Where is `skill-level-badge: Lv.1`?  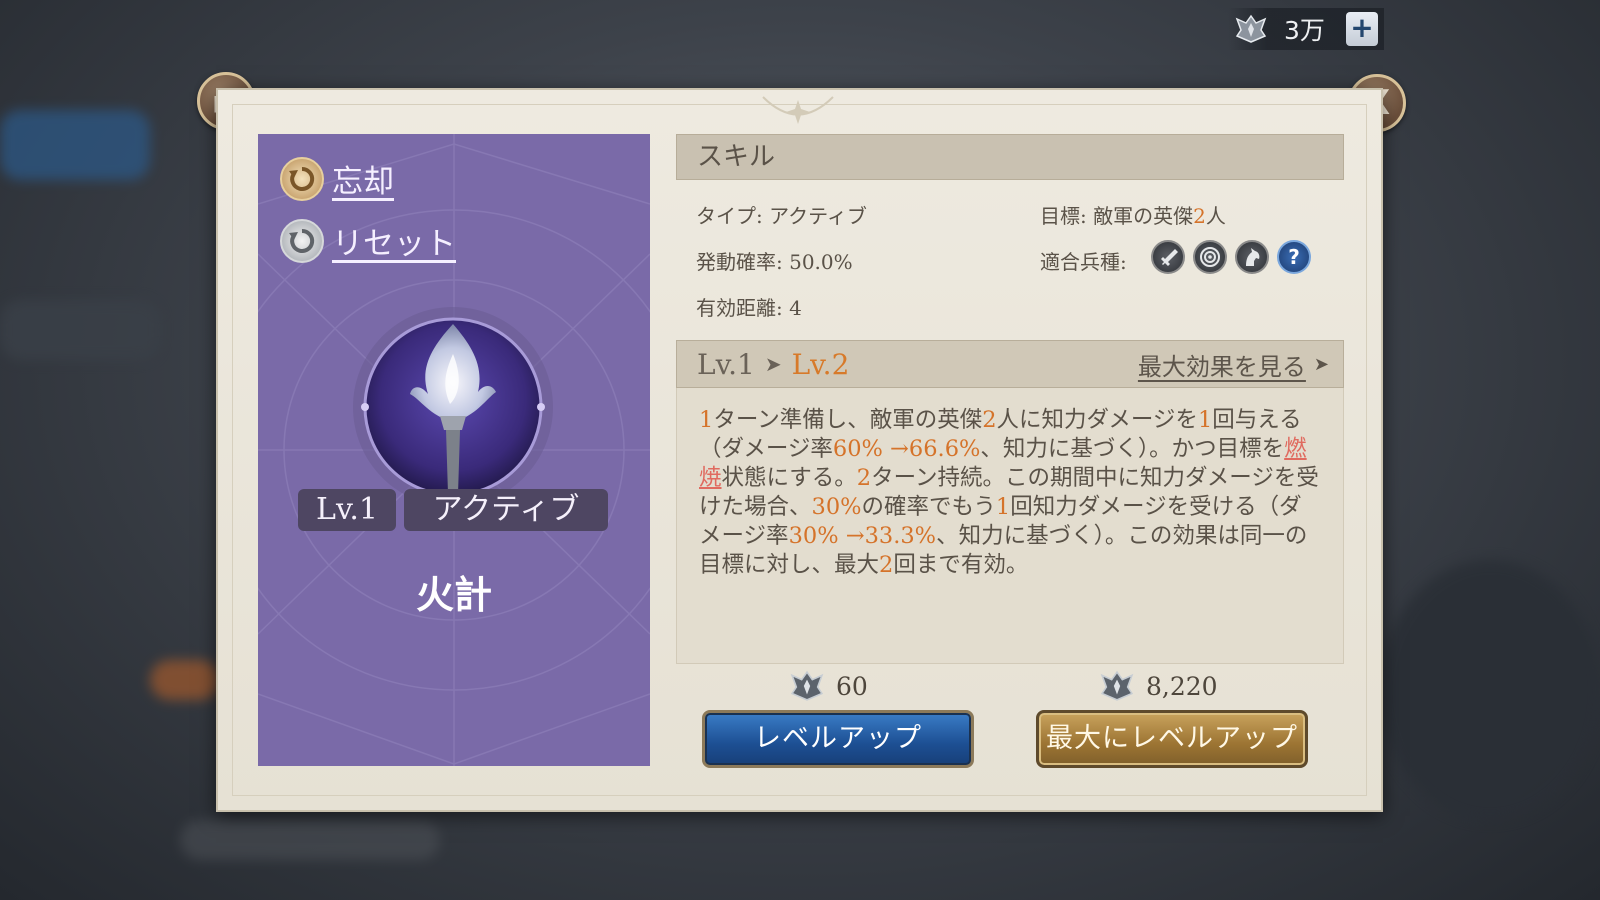 skill-level-badge: Lv.1 is located at coordinates (347, 510).